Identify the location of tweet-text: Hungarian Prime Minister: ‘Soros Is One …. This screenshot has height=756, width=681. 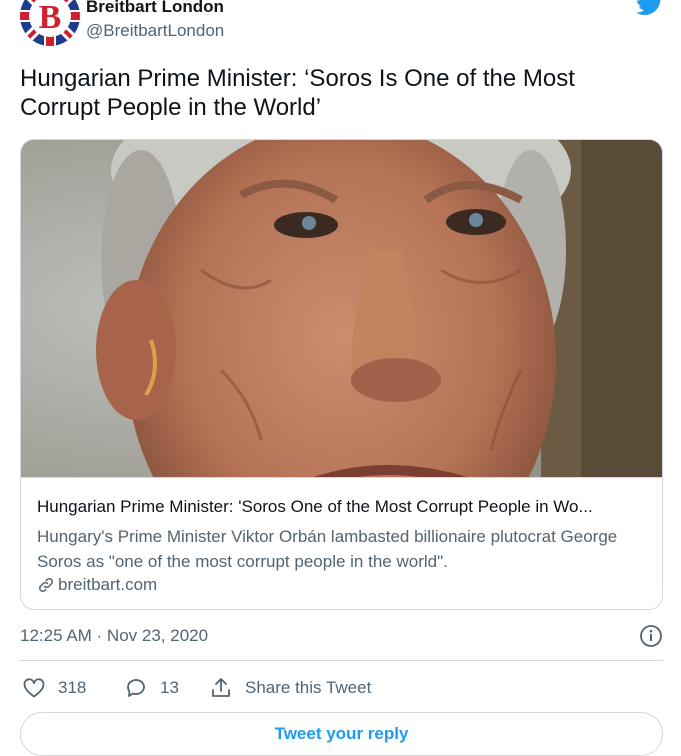
(297, 93).